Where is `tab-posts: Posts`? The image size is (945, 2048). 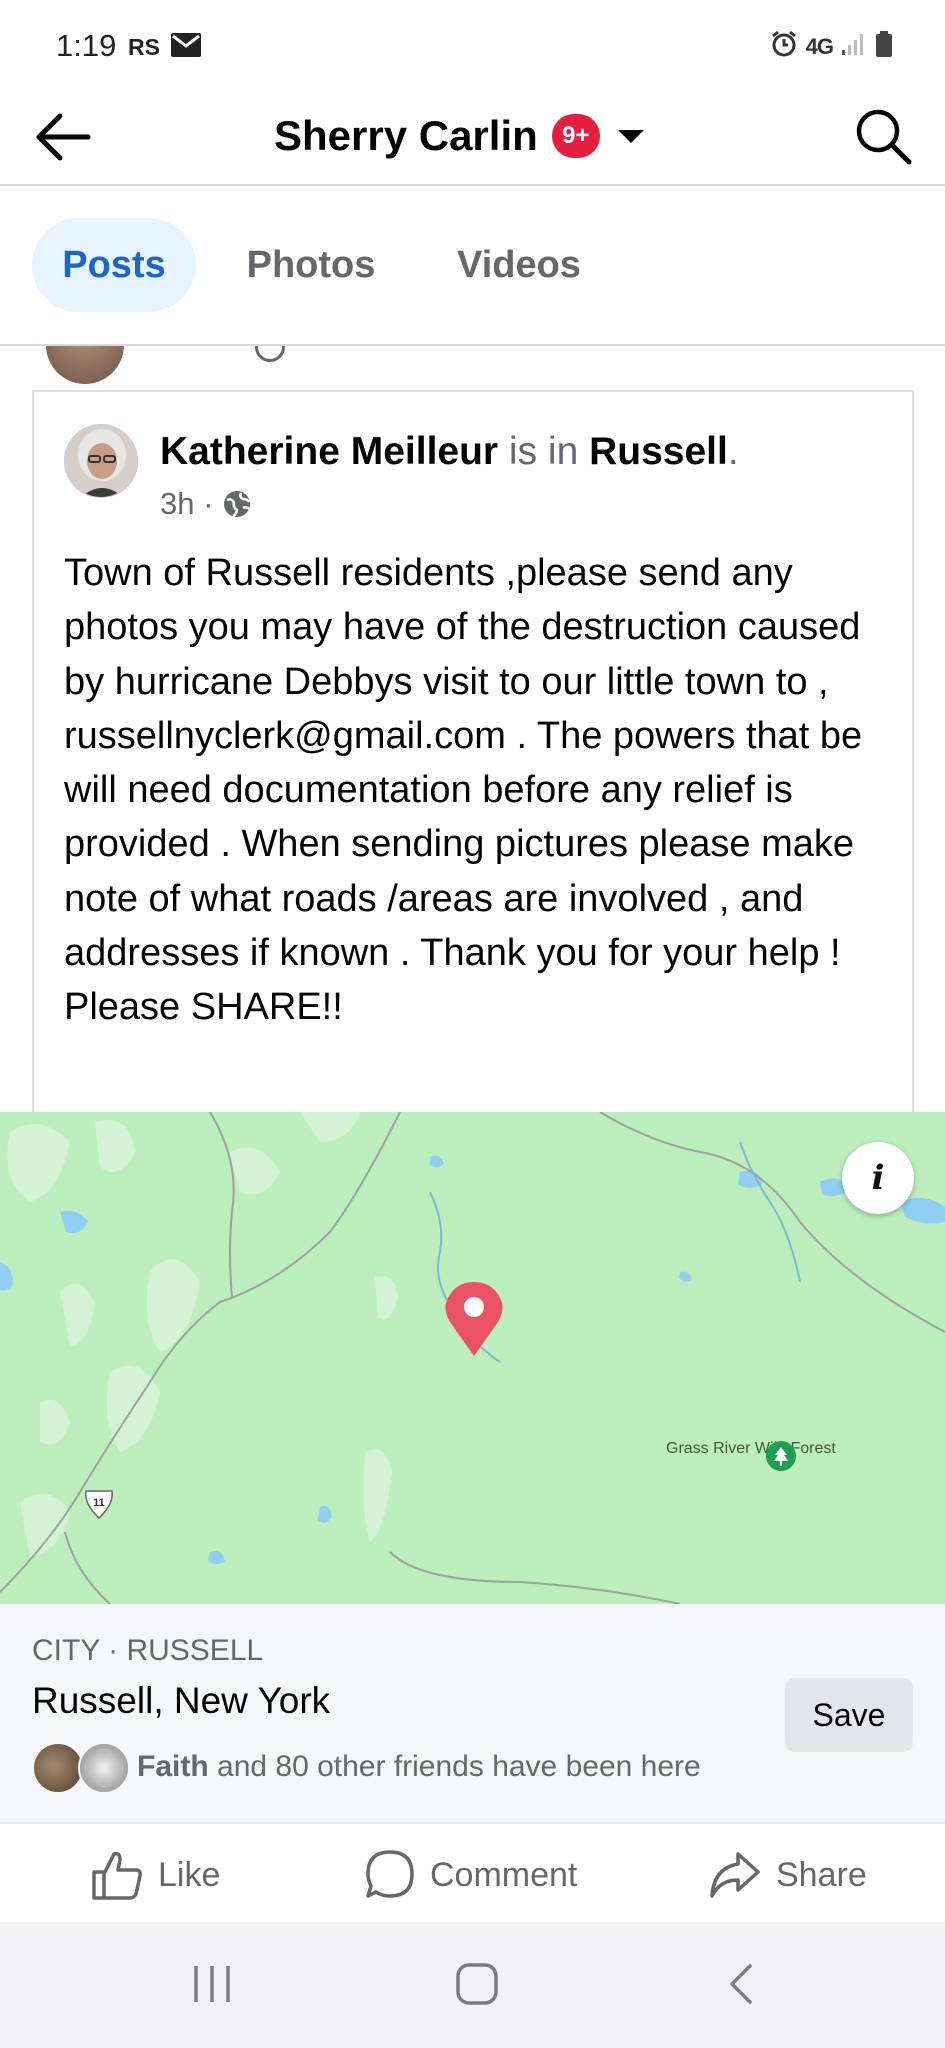 tab-posts: Posts is located at coordinates (114, 265).